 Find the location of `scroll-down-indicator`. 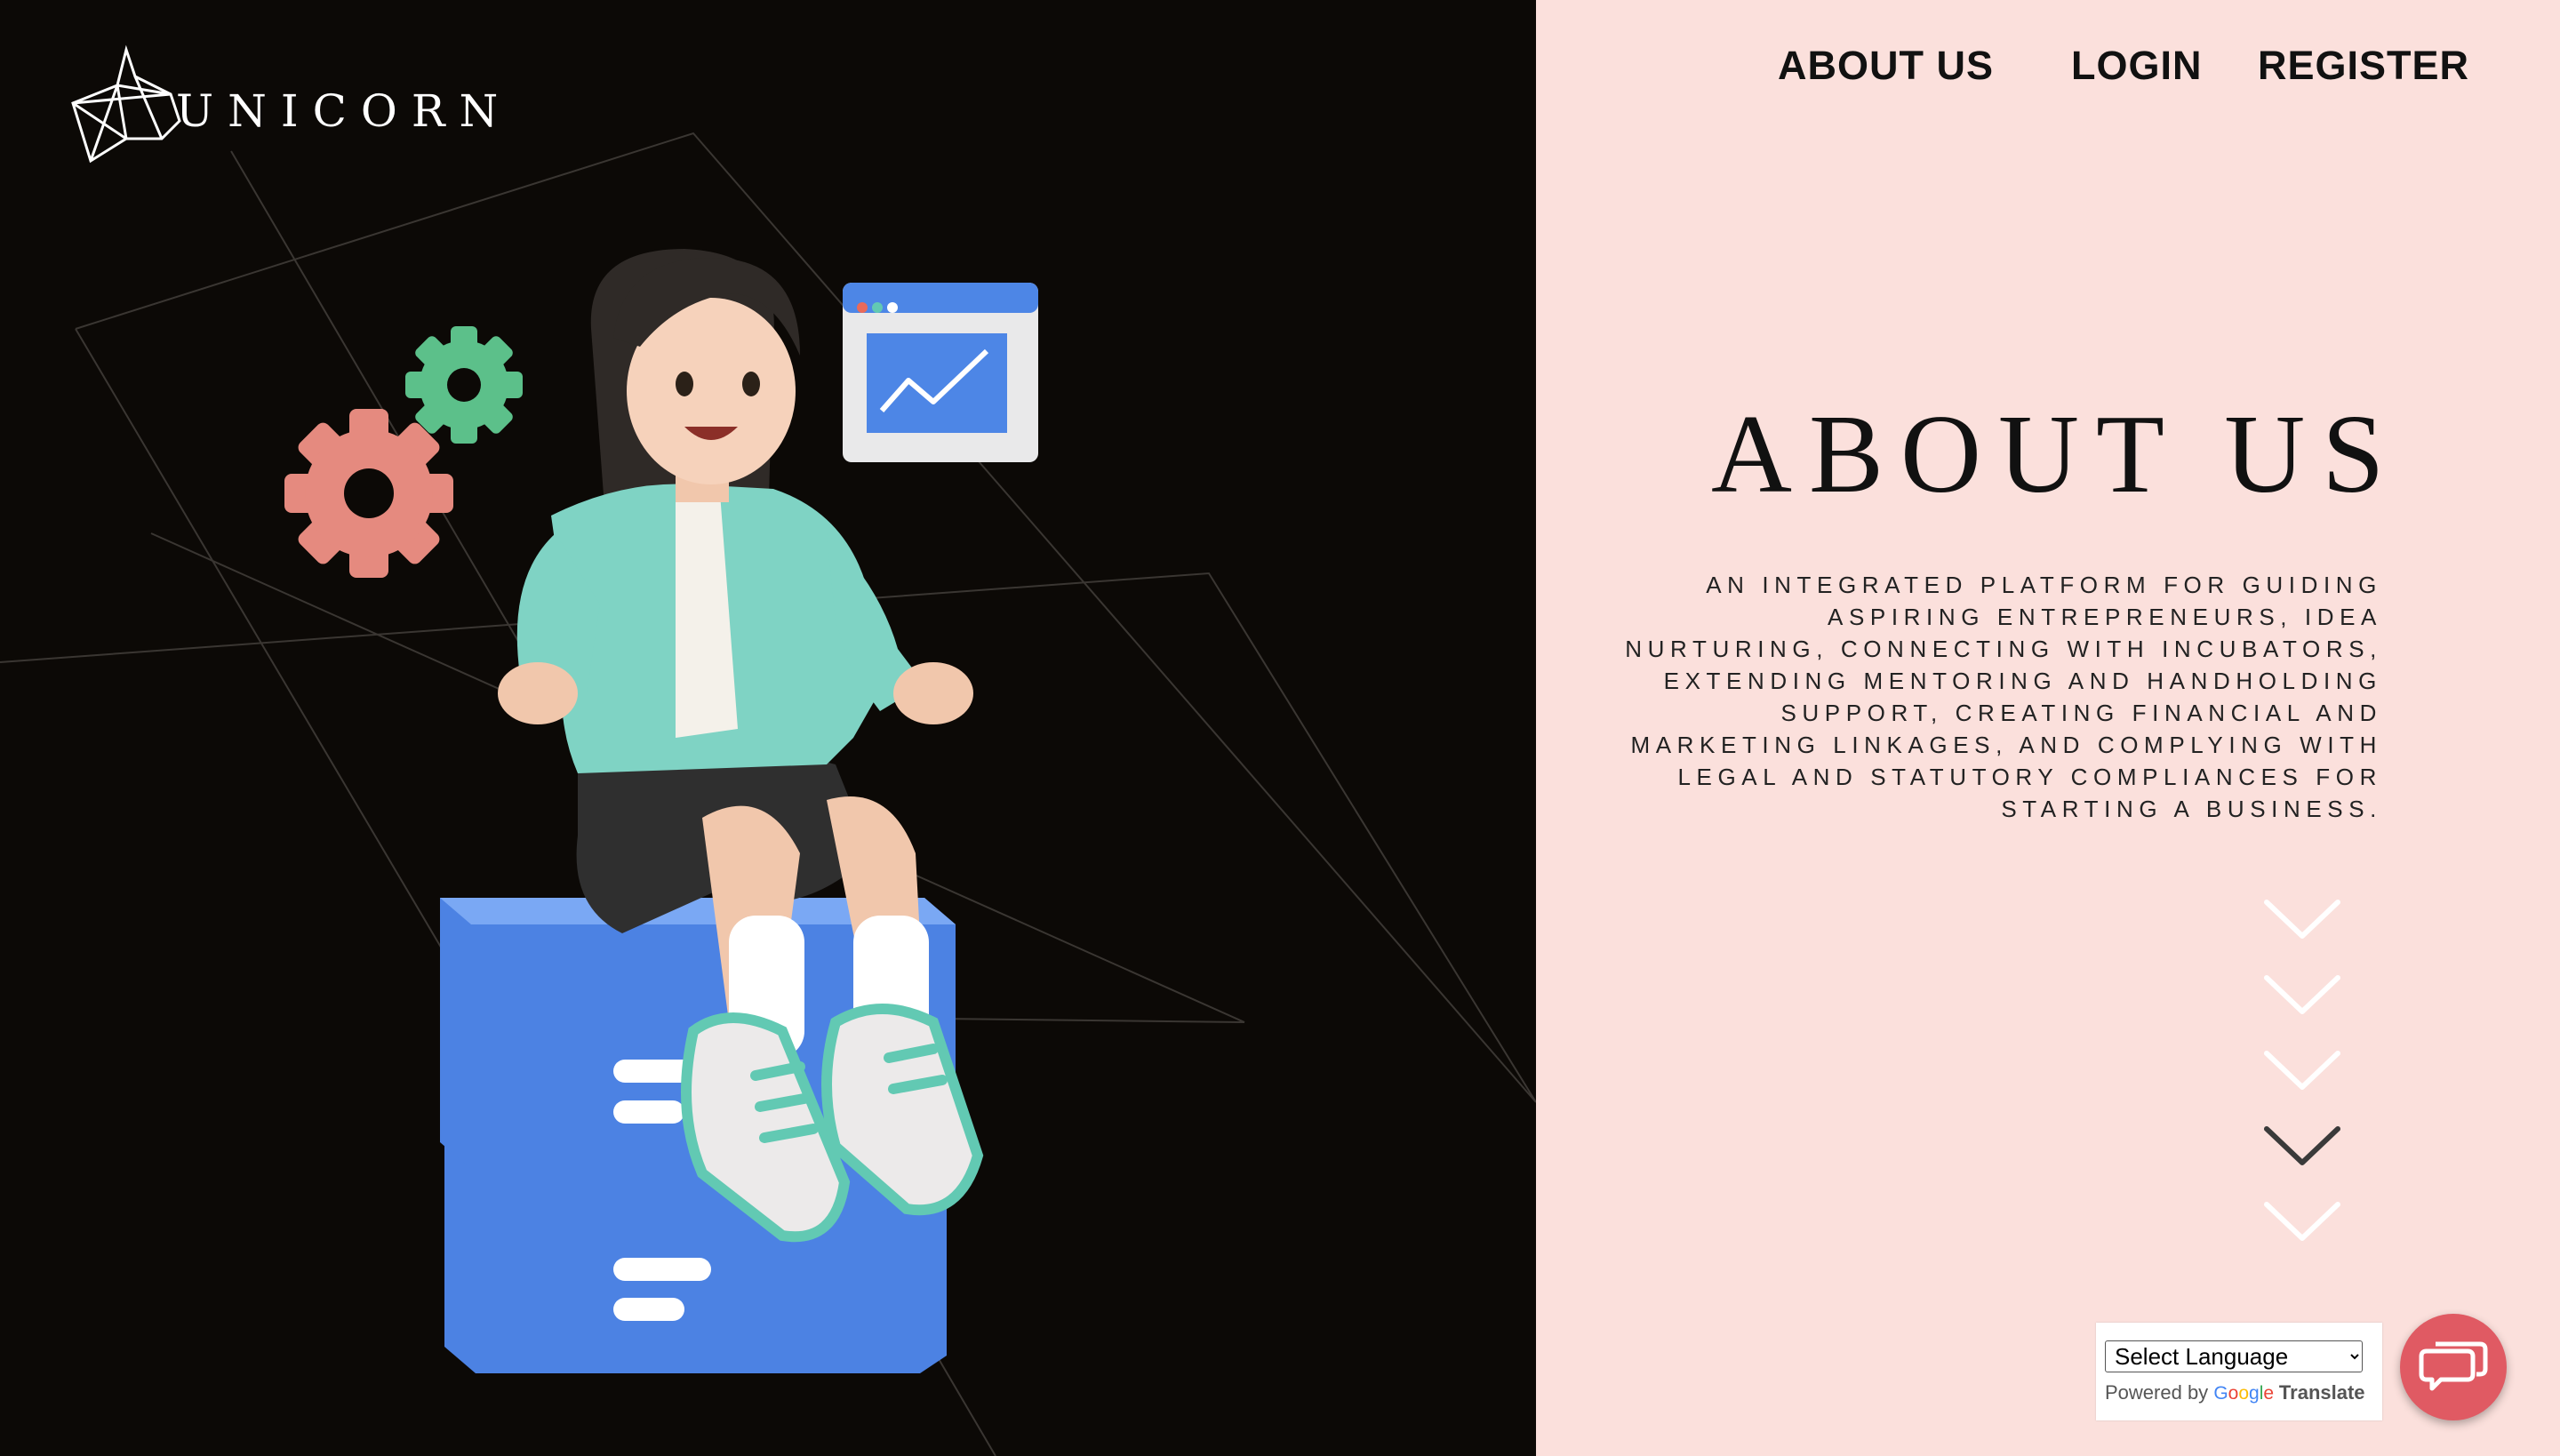

scroll-down-indicator is located at coordinates (2302, 1071).